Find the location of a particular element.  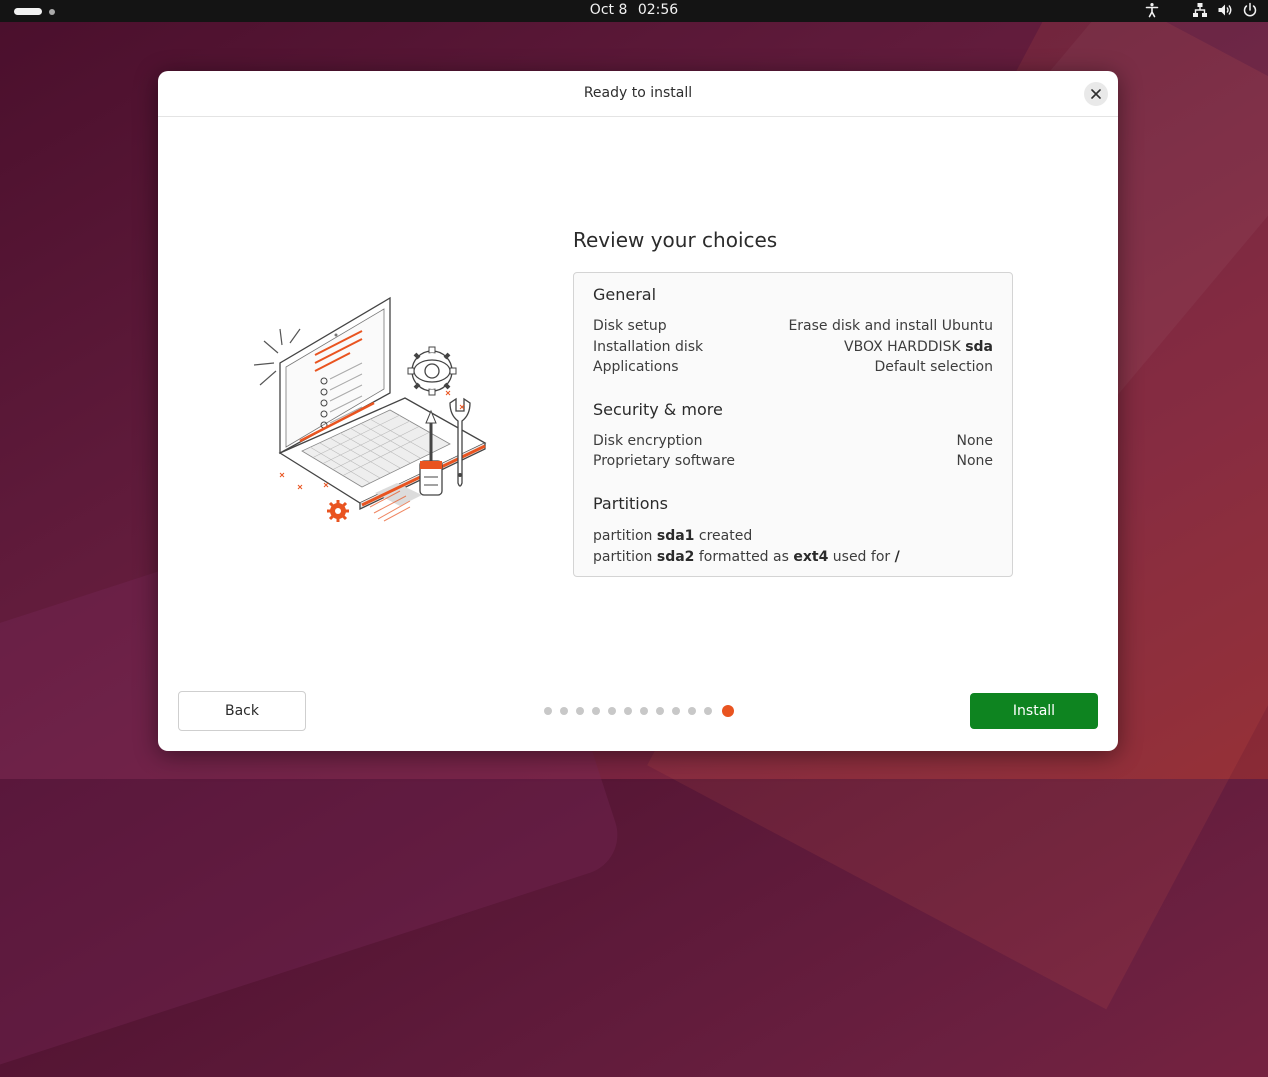

step-dot-current is located at coordinates (728, 711).